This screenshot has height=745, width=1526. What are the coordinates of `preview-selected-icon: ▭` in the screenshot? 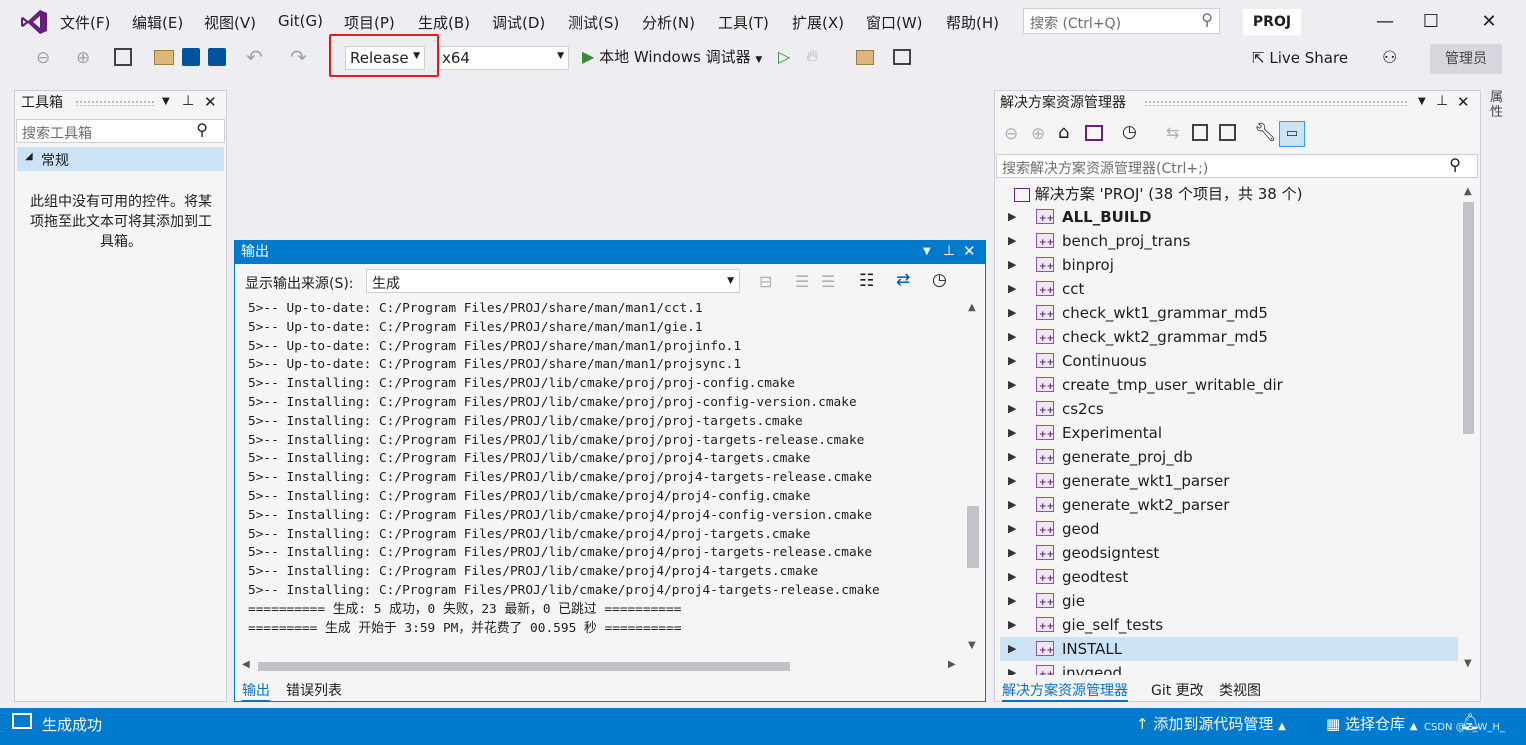 It's located at (1292, 134).